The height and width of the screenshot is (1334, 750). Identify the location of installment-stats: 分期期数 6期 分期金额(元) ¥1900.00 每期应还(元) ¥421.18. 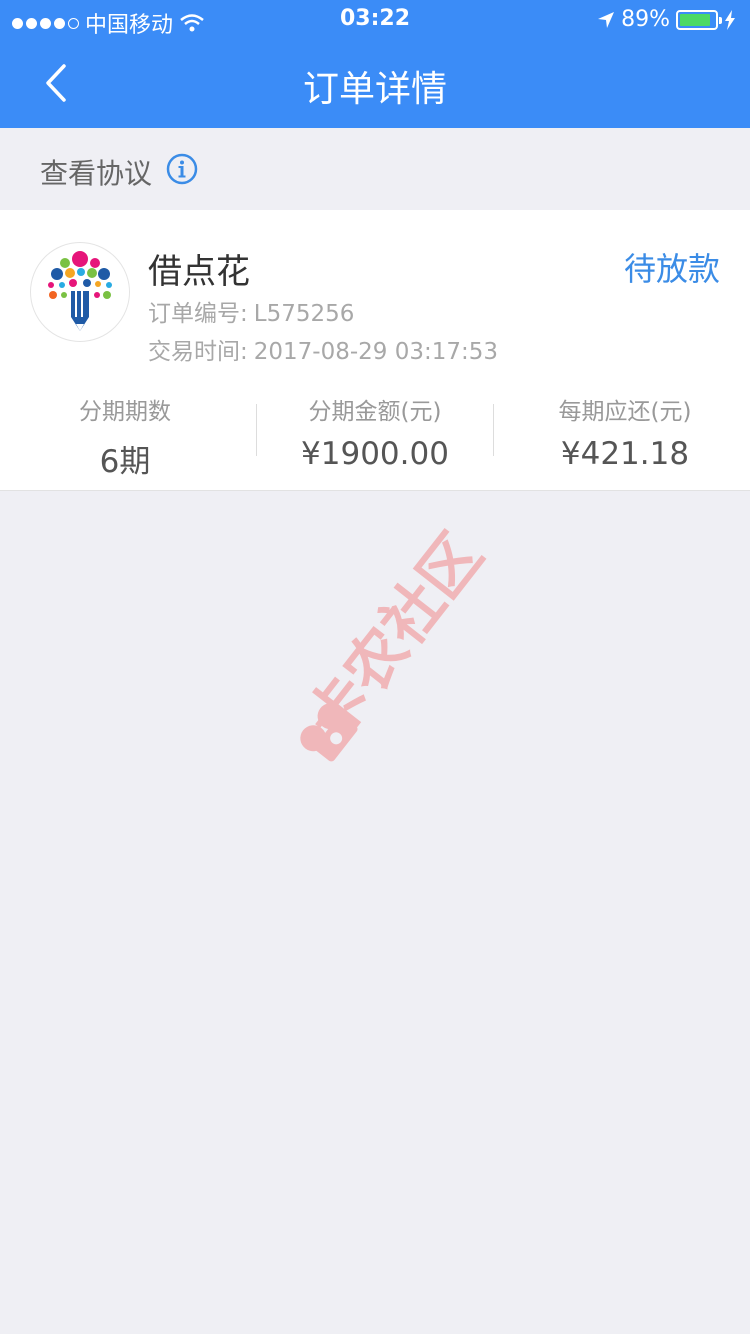
(375, 435).